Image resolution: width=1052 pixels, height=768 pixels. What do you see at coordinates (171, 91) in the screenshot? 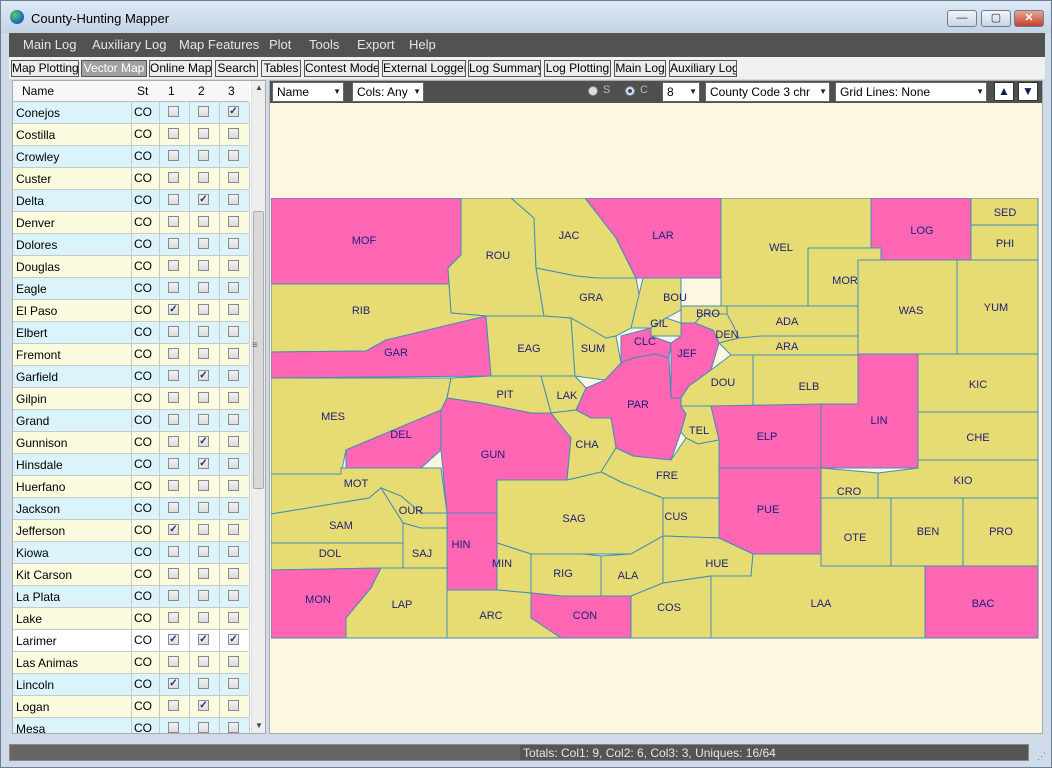
I see `header-col1: 1` at bounding box center [171, 91].